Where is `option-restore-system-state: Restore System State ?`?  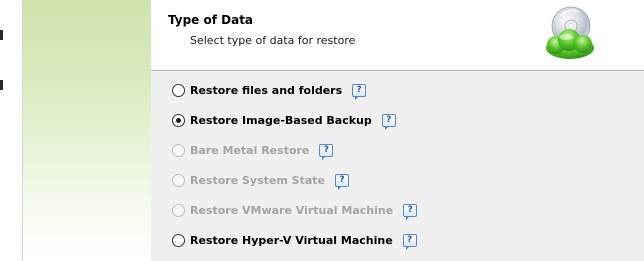
option-restore-system-state: Restore System State ? is located at coordinates (260, 180).